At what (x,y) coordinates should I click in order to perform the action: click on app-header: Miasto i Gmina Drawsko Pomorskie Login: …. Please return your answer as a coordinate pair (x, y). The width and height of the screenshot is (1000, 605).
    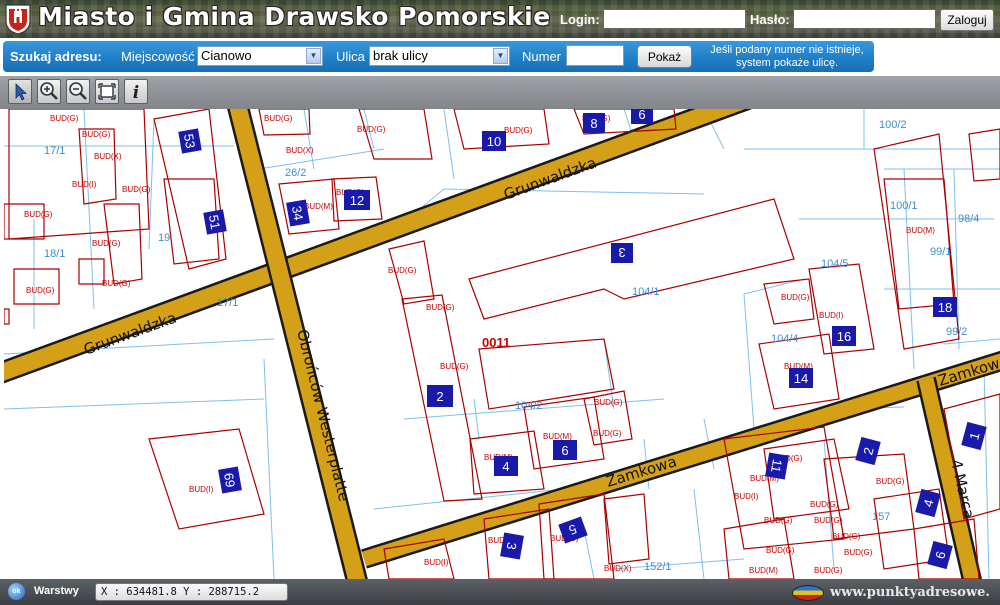
    Looking at the image, I should click on (500, 19).